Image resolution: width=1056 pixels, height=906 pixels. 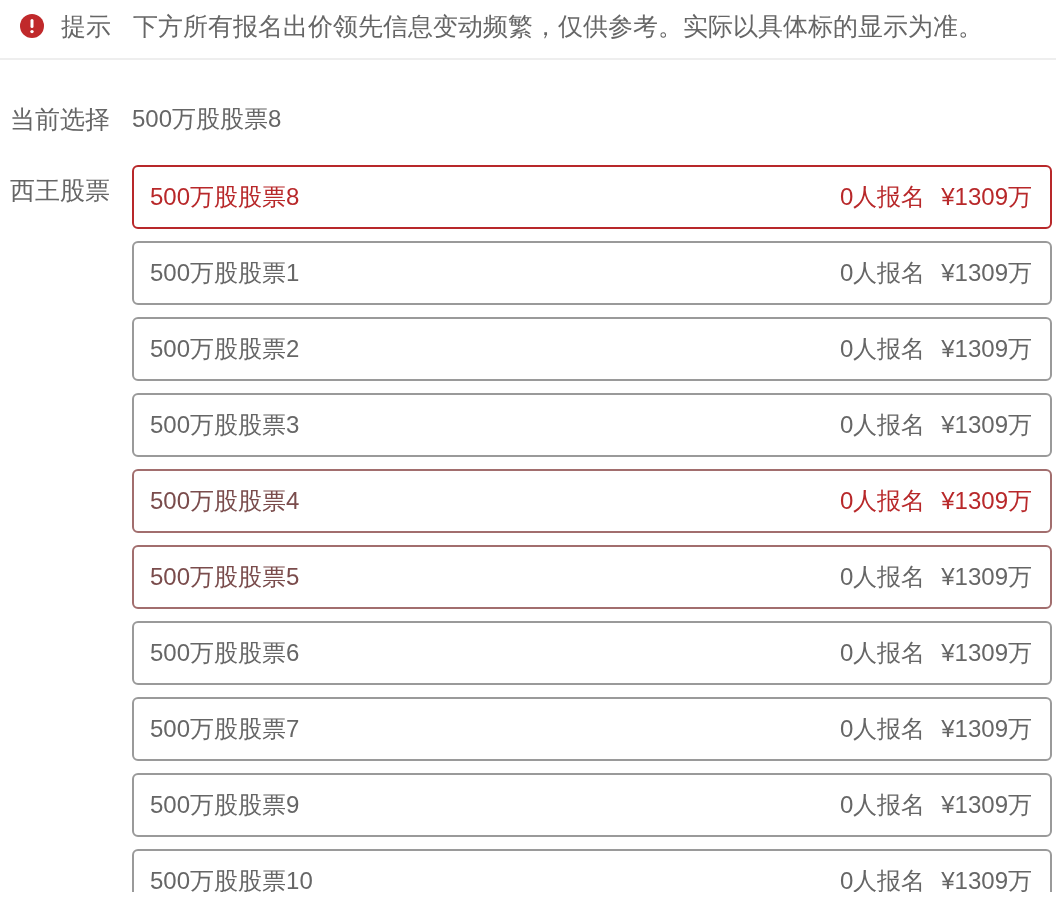 What do you see at coordinates (225, 349) in the screenshot?
I see `option-name: 500万股股票2` at bounding box center [225, 349].